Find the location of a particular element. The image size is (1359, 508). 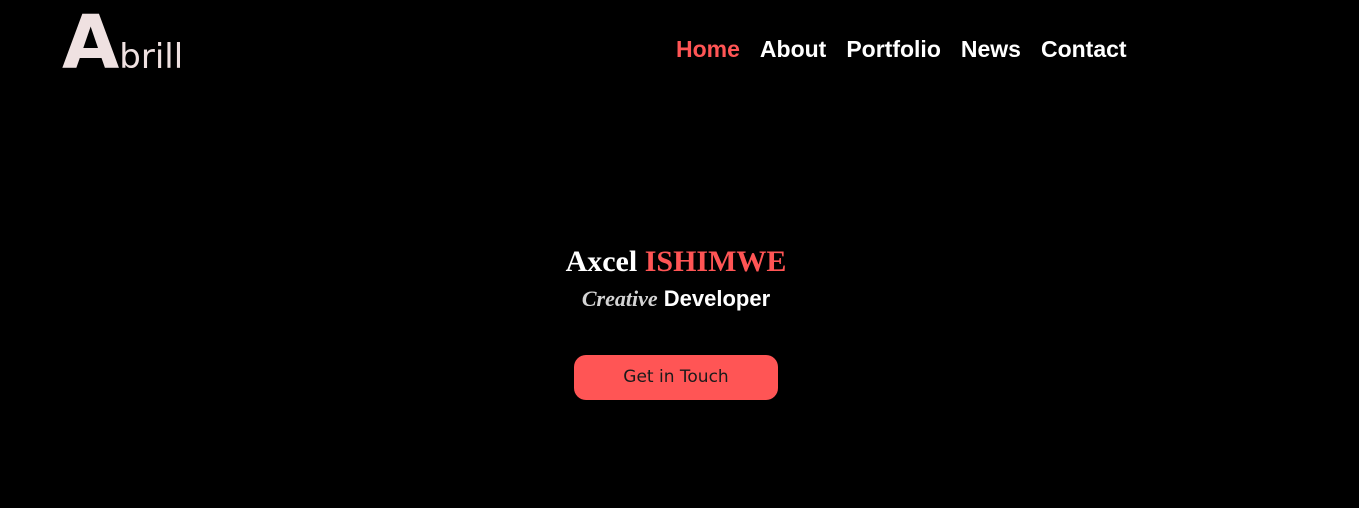

nav-portfolio: Portfolio is located at coordinates (893, 49).